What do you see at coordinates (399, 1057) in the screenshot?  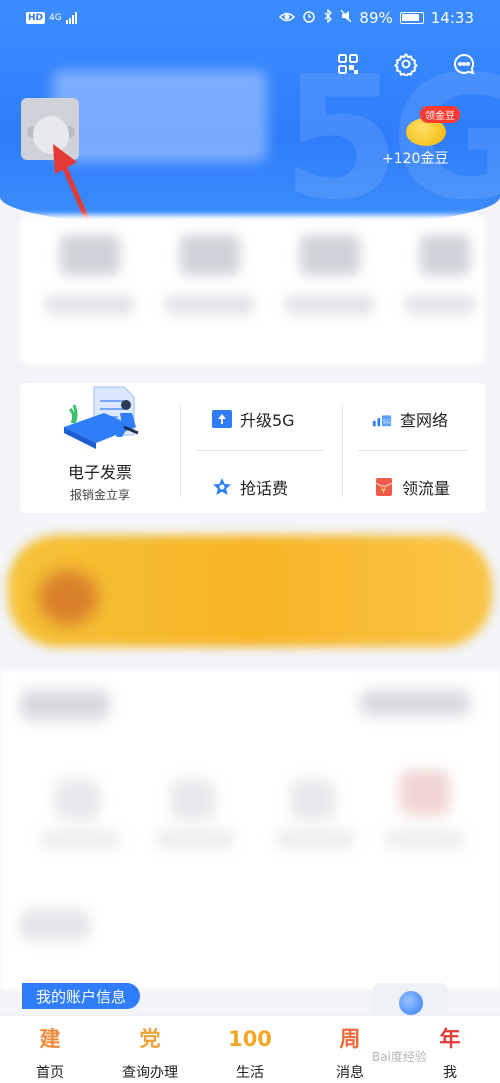 I see `watermark-text: Bai度经验` at bounding box center [399, 1057].